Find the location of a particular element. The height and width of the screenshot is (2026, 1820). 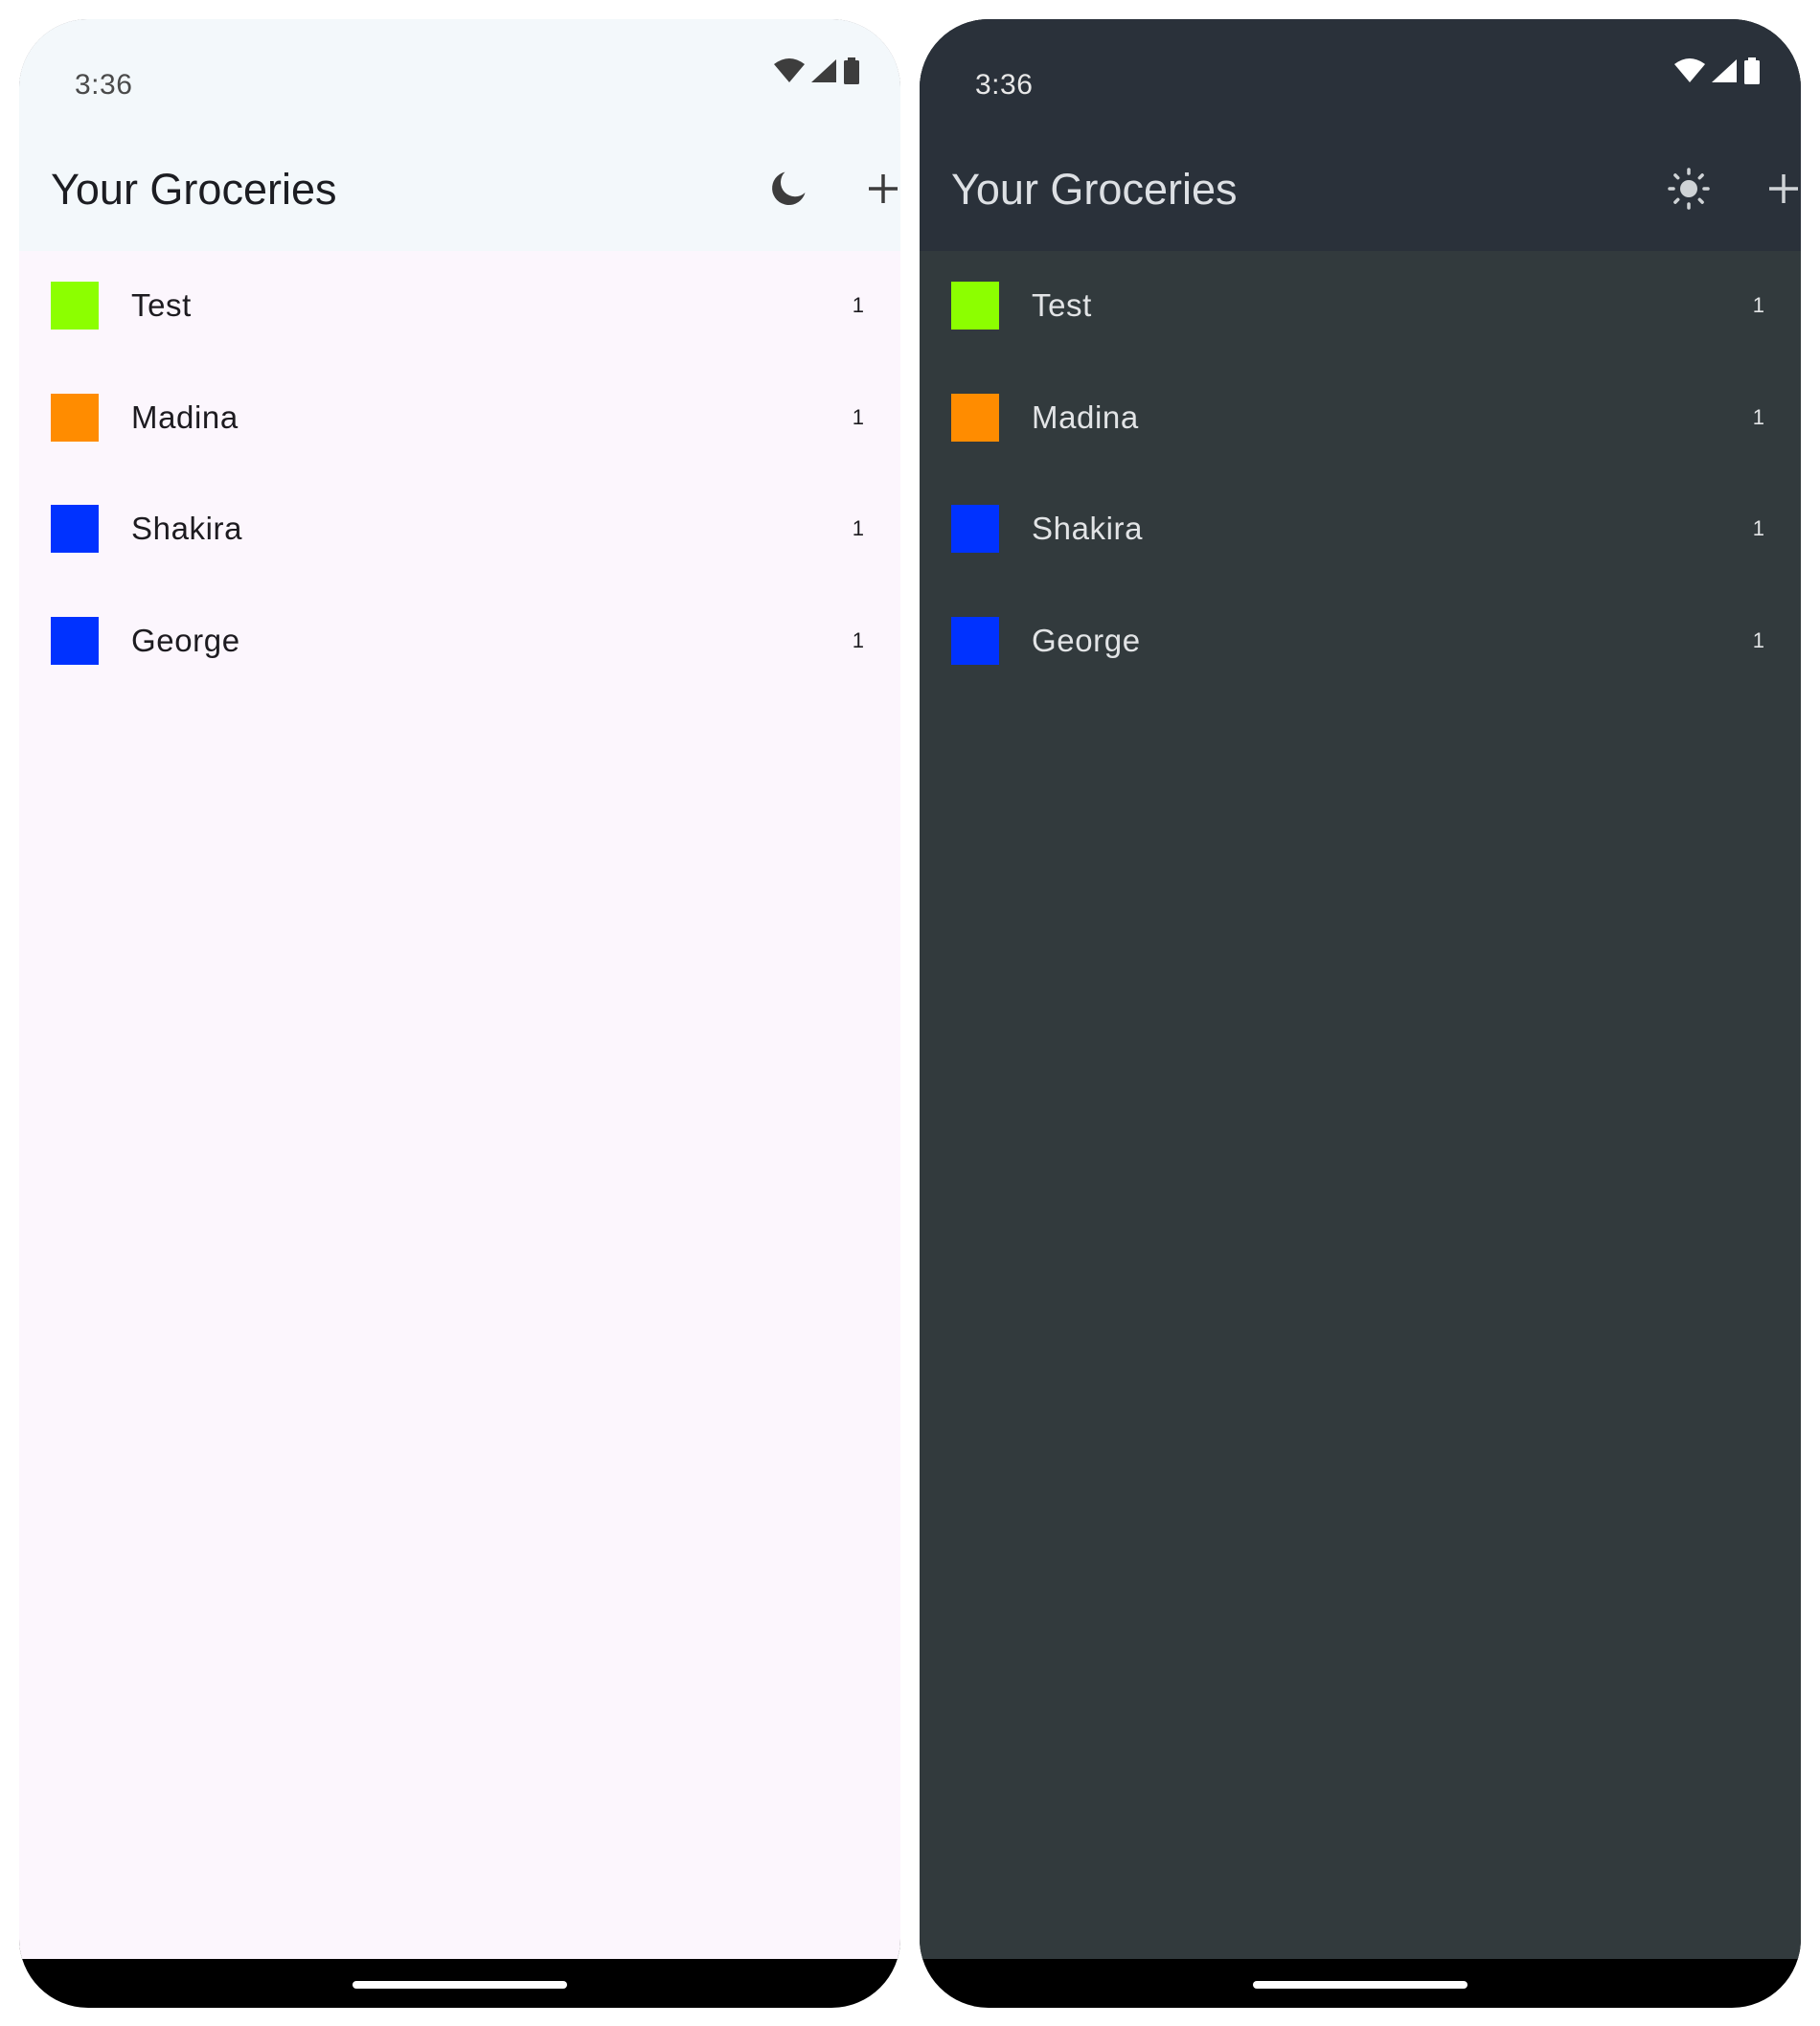

sun-icon is located at coordinates (1689, 189).